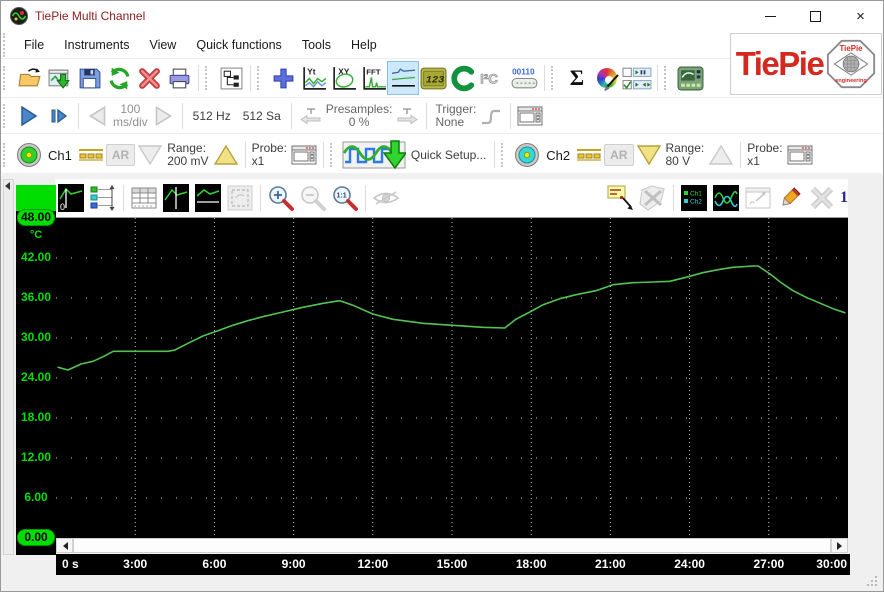 This screenshot has height=592, width=884. Describe the element at coordinates (36, 497) in the screenshot. I see `y-axis-tick: 6.00` at that location.